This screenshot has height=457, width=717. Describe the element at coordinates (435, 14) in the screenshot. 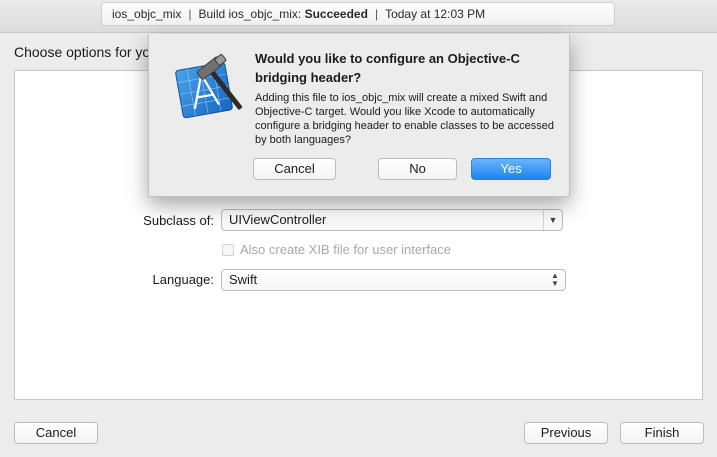

I see `activity-time: Today at 12:03 PM` at that location.